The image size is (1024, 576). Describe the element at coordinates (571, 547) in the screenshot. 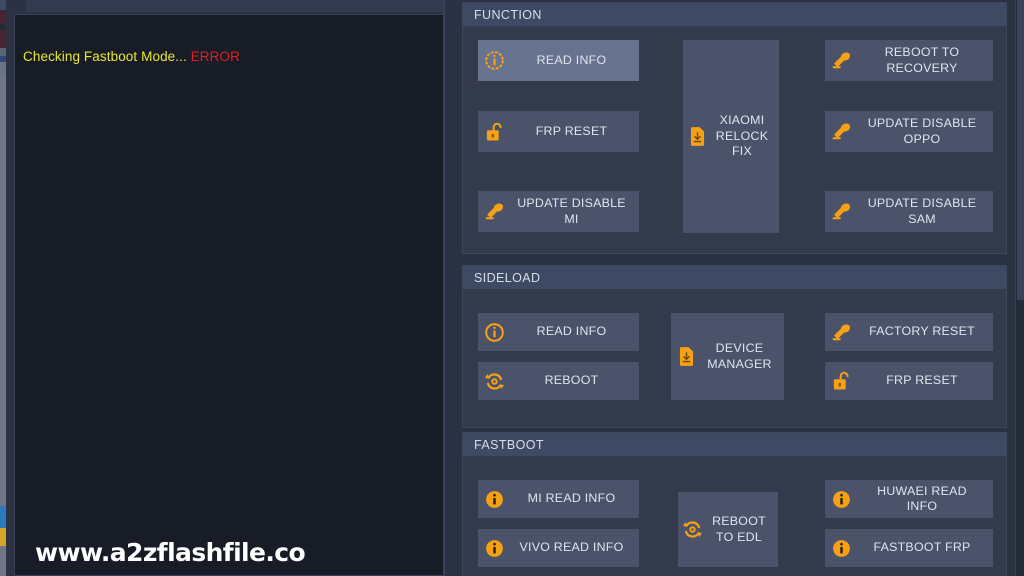

I see `fastboot-vivo-read-info-label: VIVO READ INFO` at that location.